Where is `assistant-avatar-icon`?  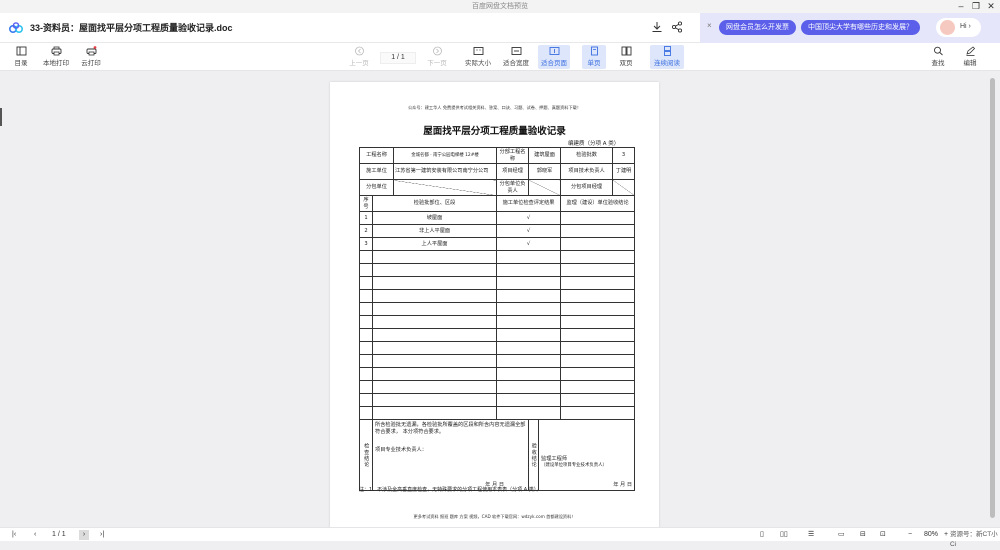
assistant-avatar-icon is located at coordinates (947, 27).